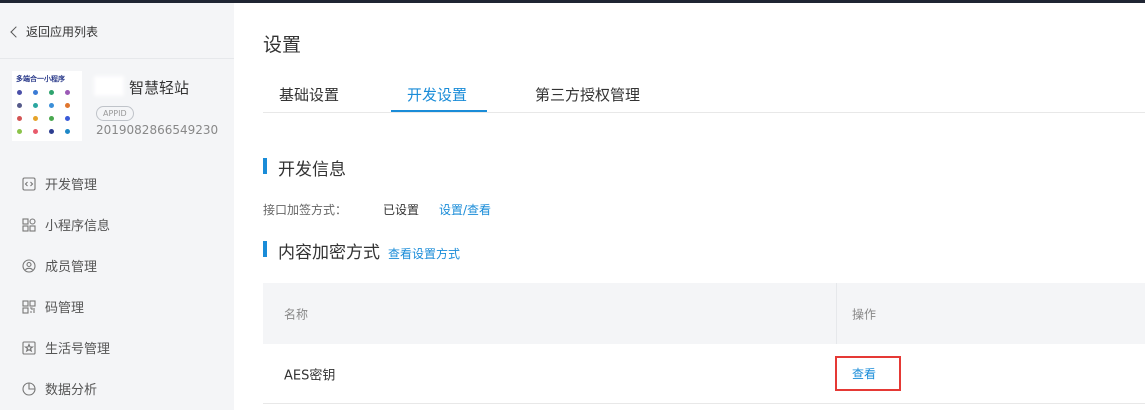 The width and height of the screenshot is (1145, 410). I want to click on encryption-title: 内容加密方式, so click(329, 253).